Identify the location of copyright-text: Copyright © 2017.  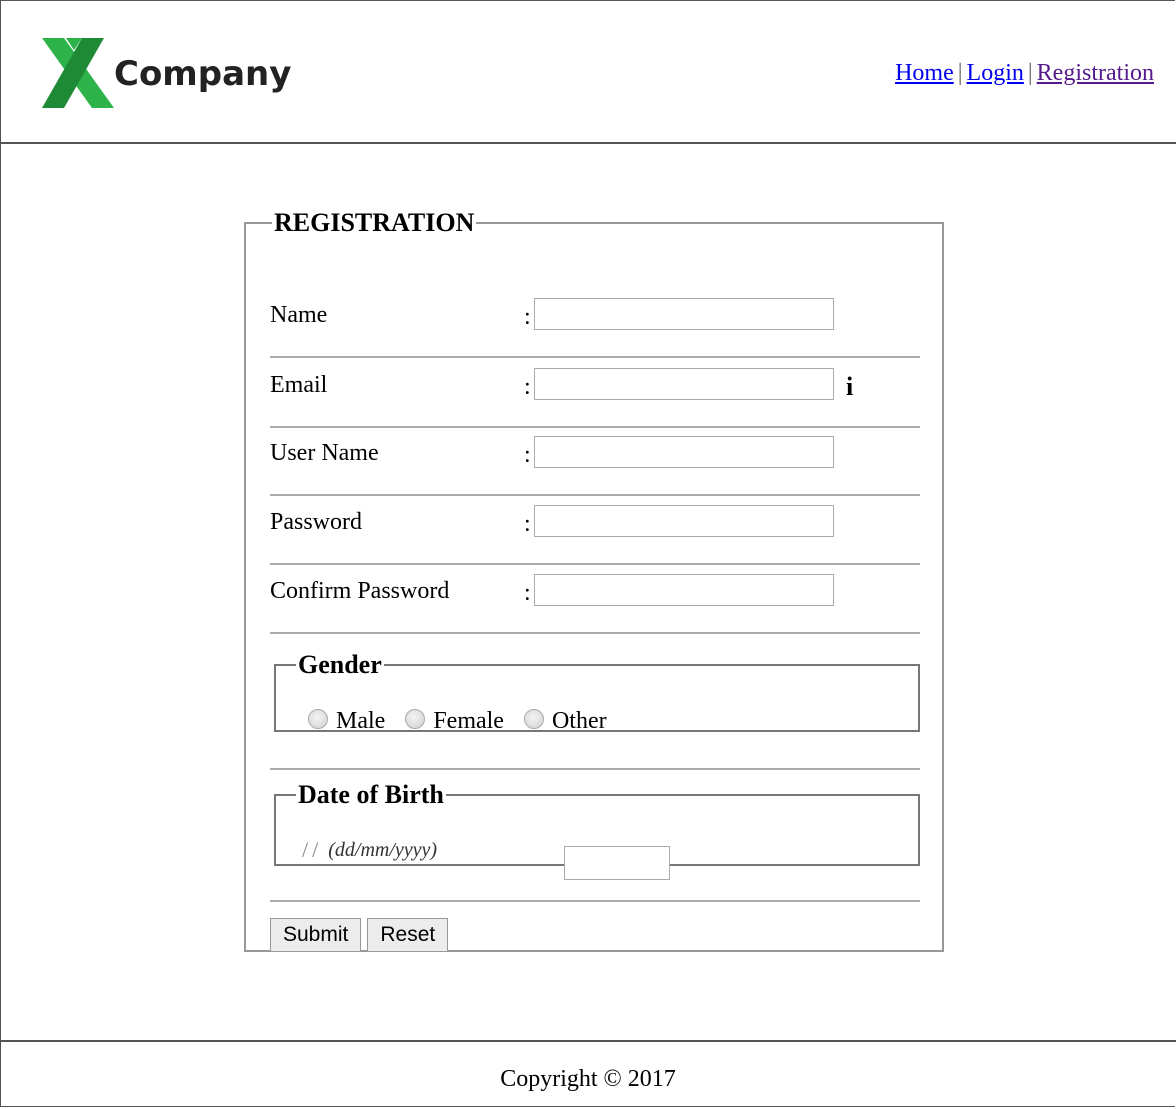
(588, 1079).